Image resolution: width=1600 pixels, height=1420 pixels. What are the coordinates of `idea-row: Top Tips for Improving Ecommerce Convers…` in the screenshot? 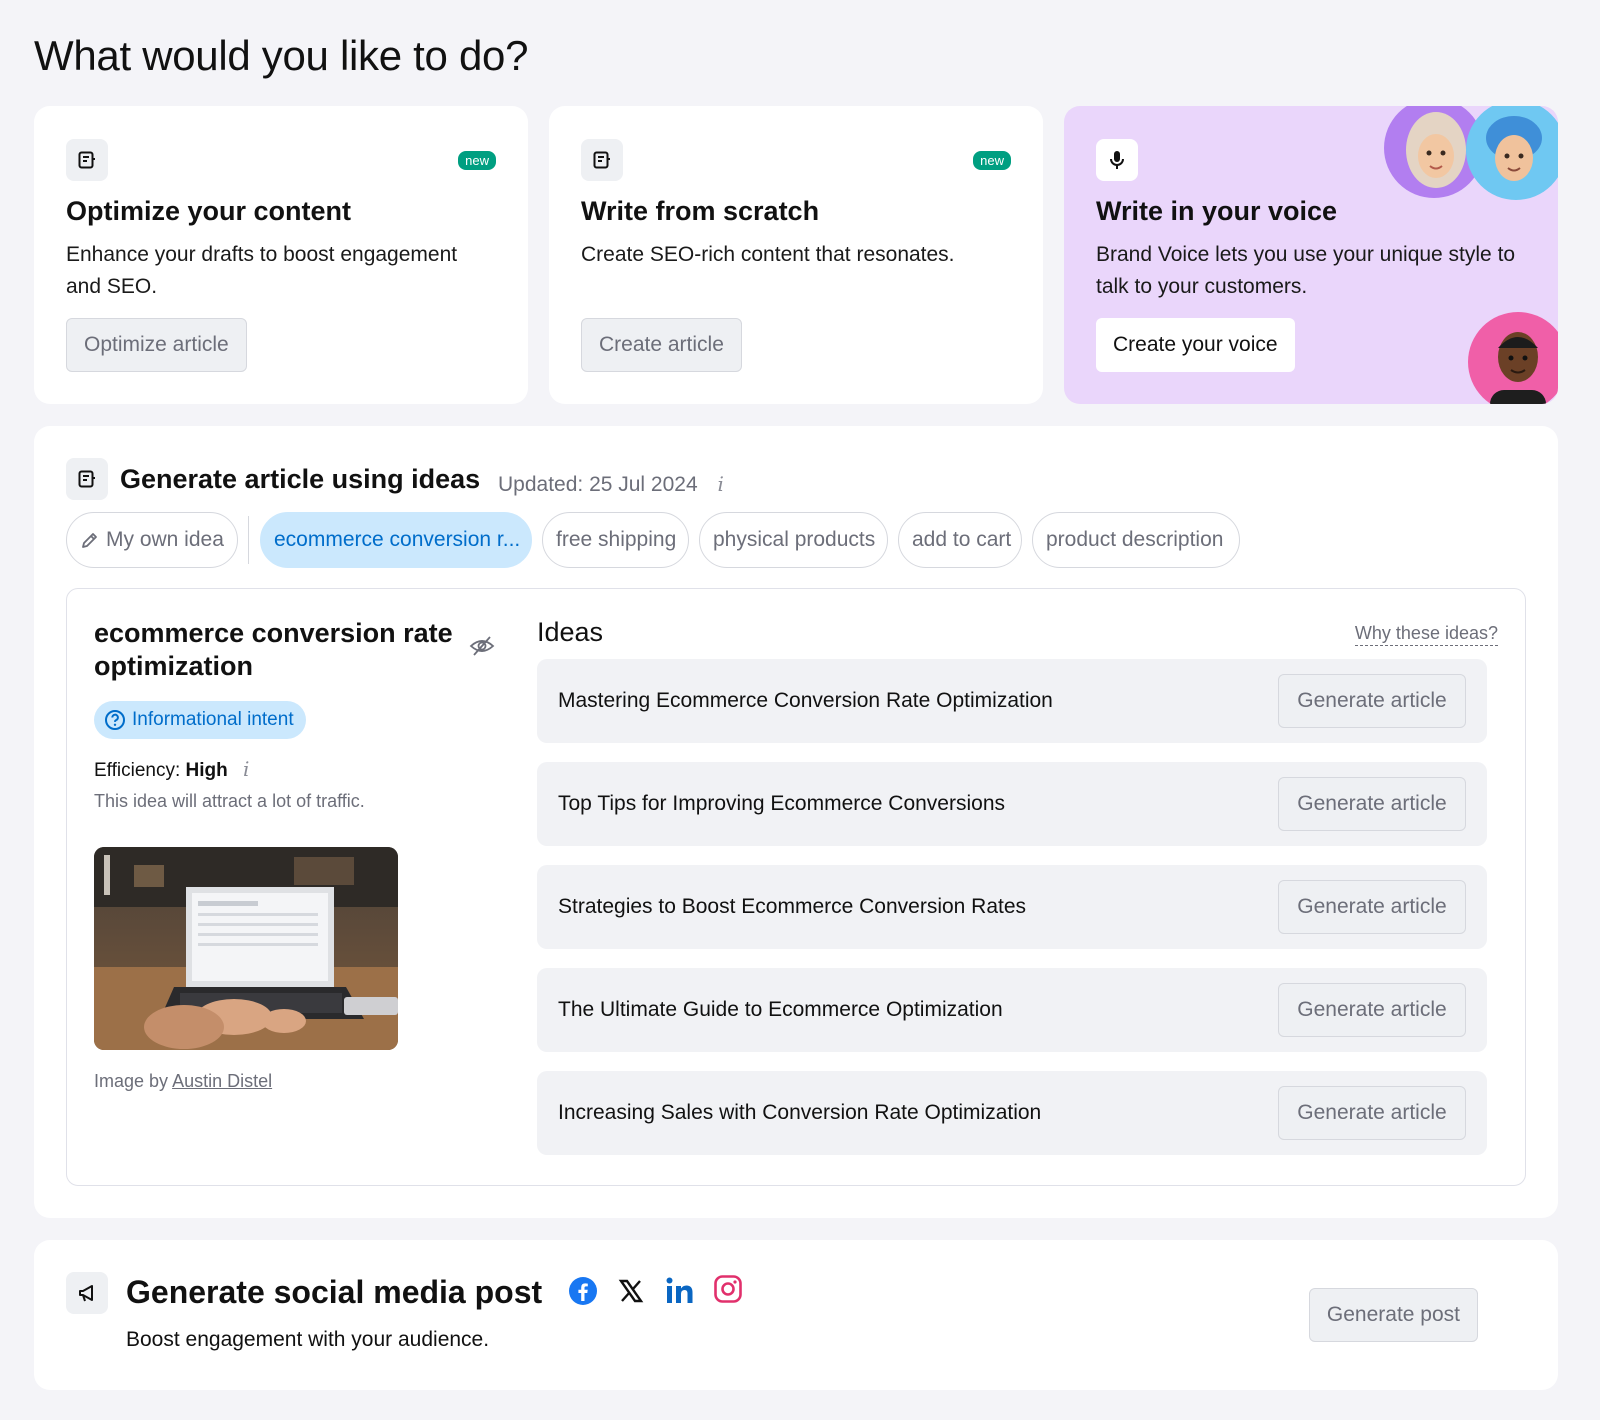 It's located at (1012, 804).